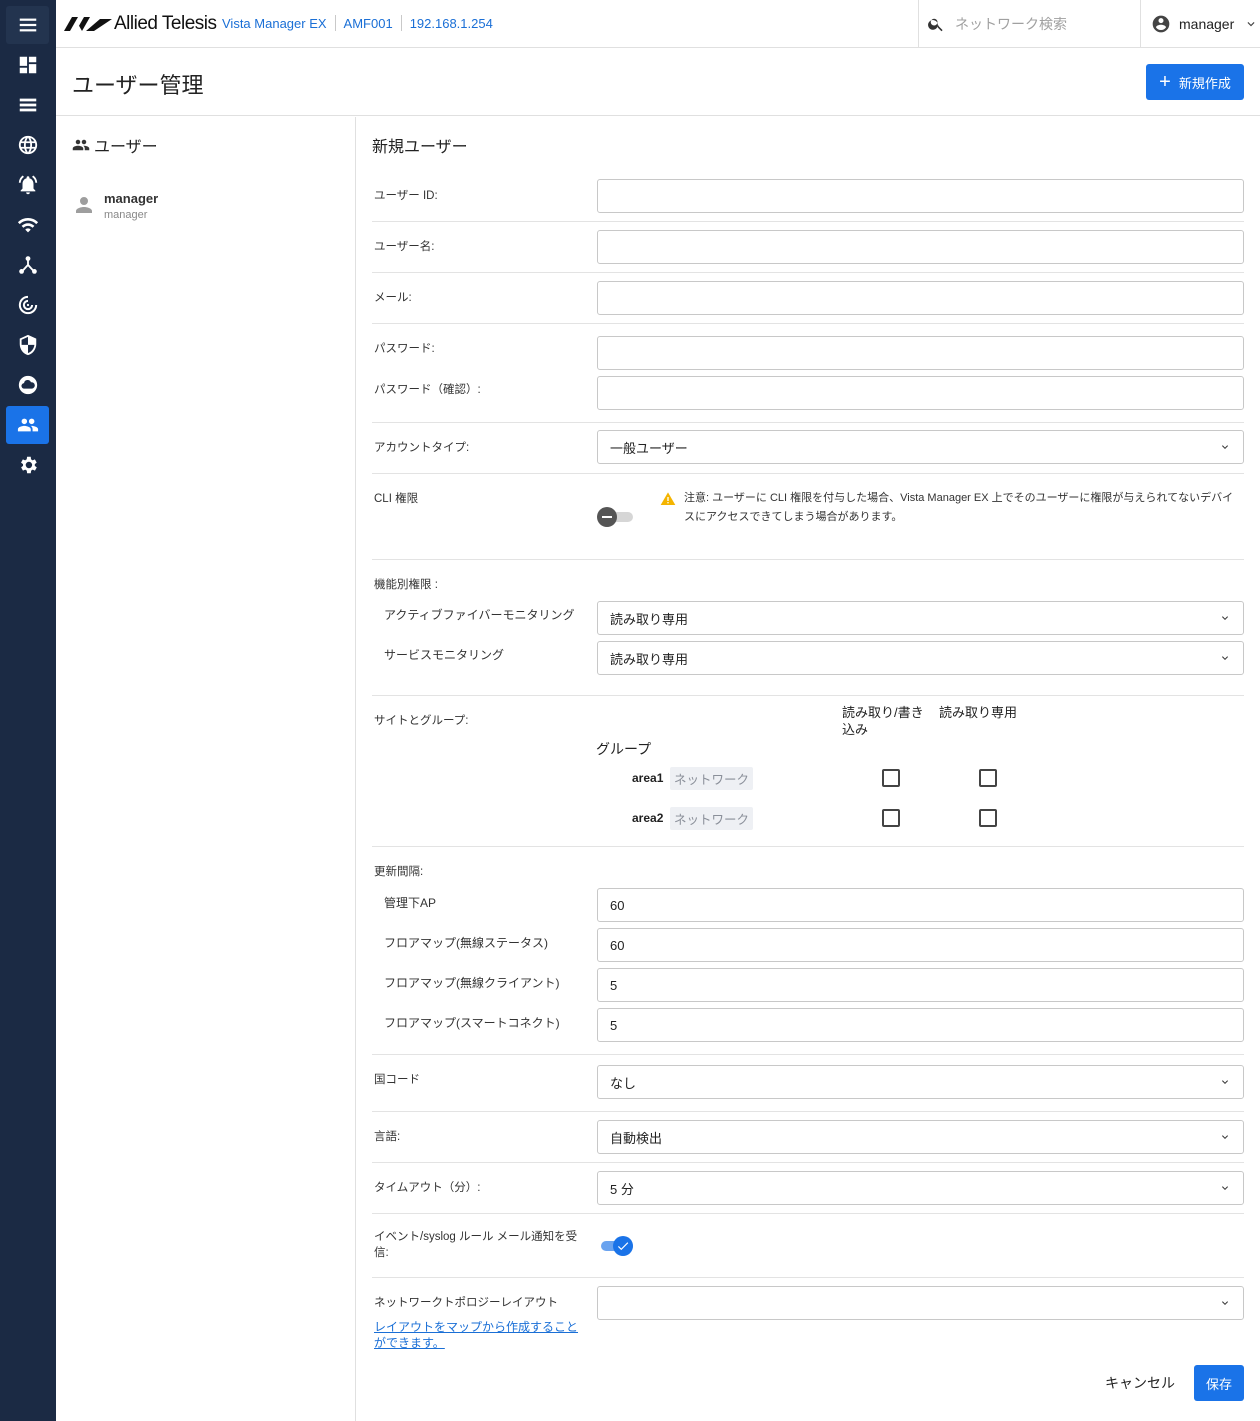  I want to click on breadcrumb-divider, so click(335, 23).